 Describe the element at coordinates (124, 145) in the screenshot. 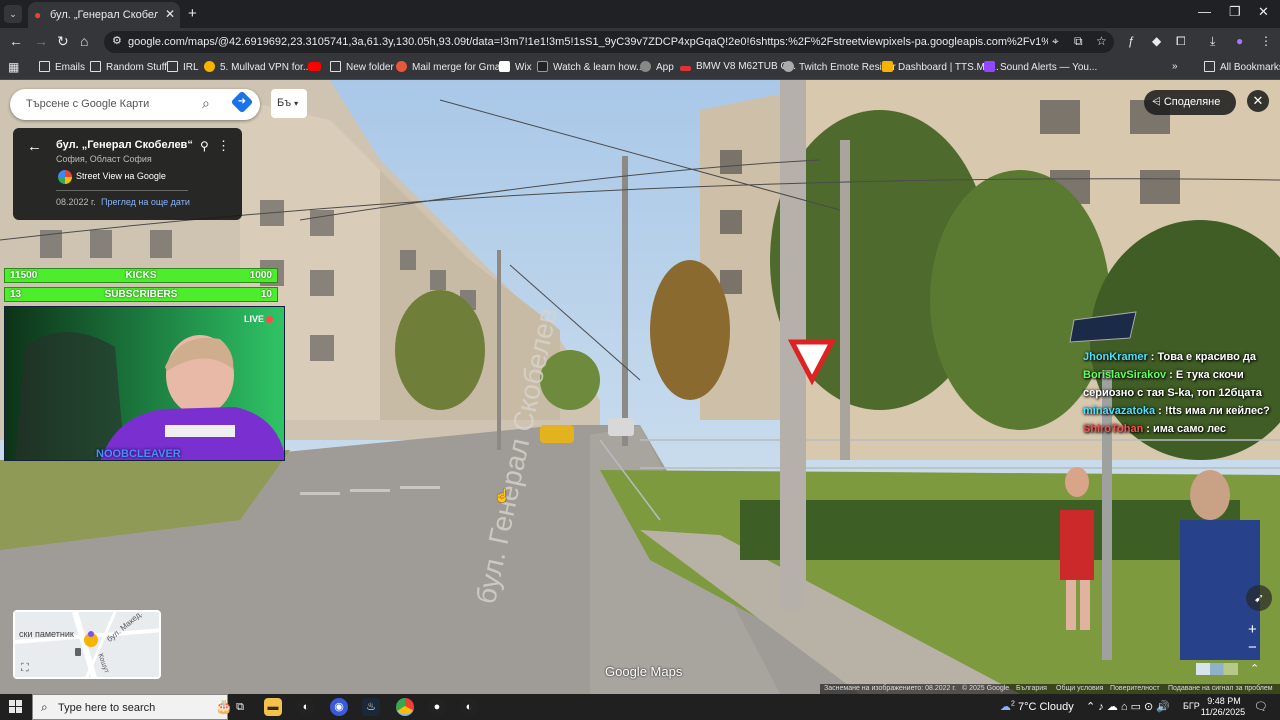

I see `place-title: бул. „Генерал Скобелев“` at that location.